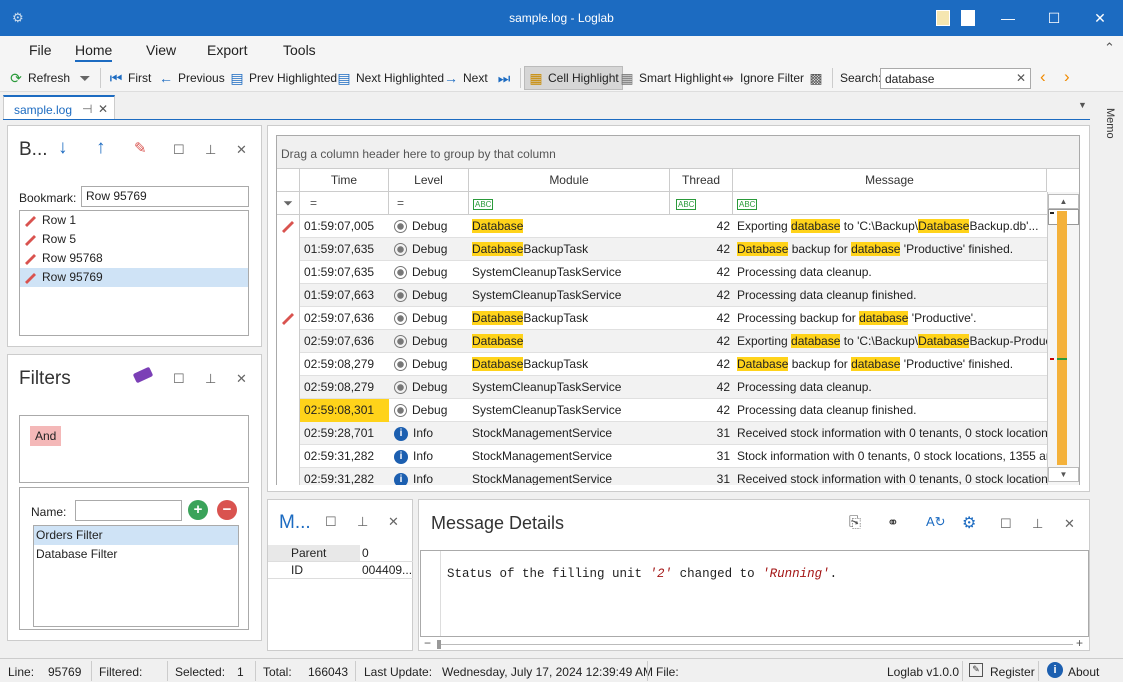  I want to click on column-header-thread: Thread, so click(701, 180).